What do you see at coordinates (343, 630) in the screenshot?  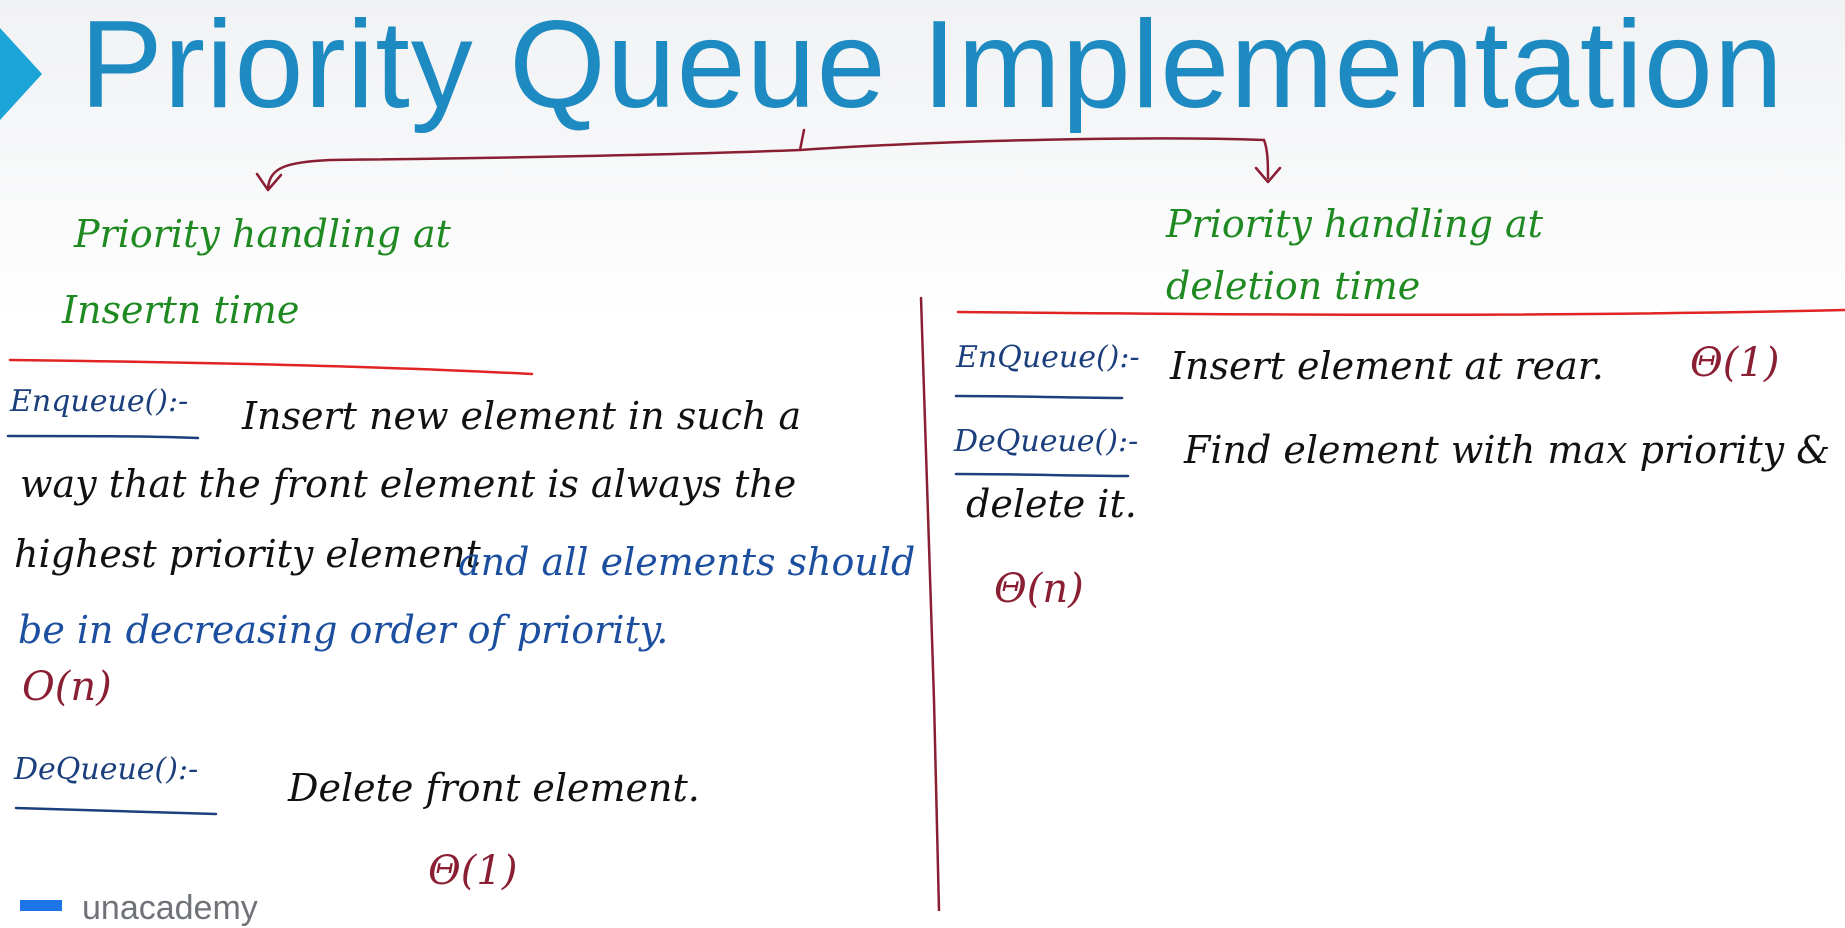 I see `left-enqueue-line4: be in decreasing order of priority.` at bounding box center [343, 630].